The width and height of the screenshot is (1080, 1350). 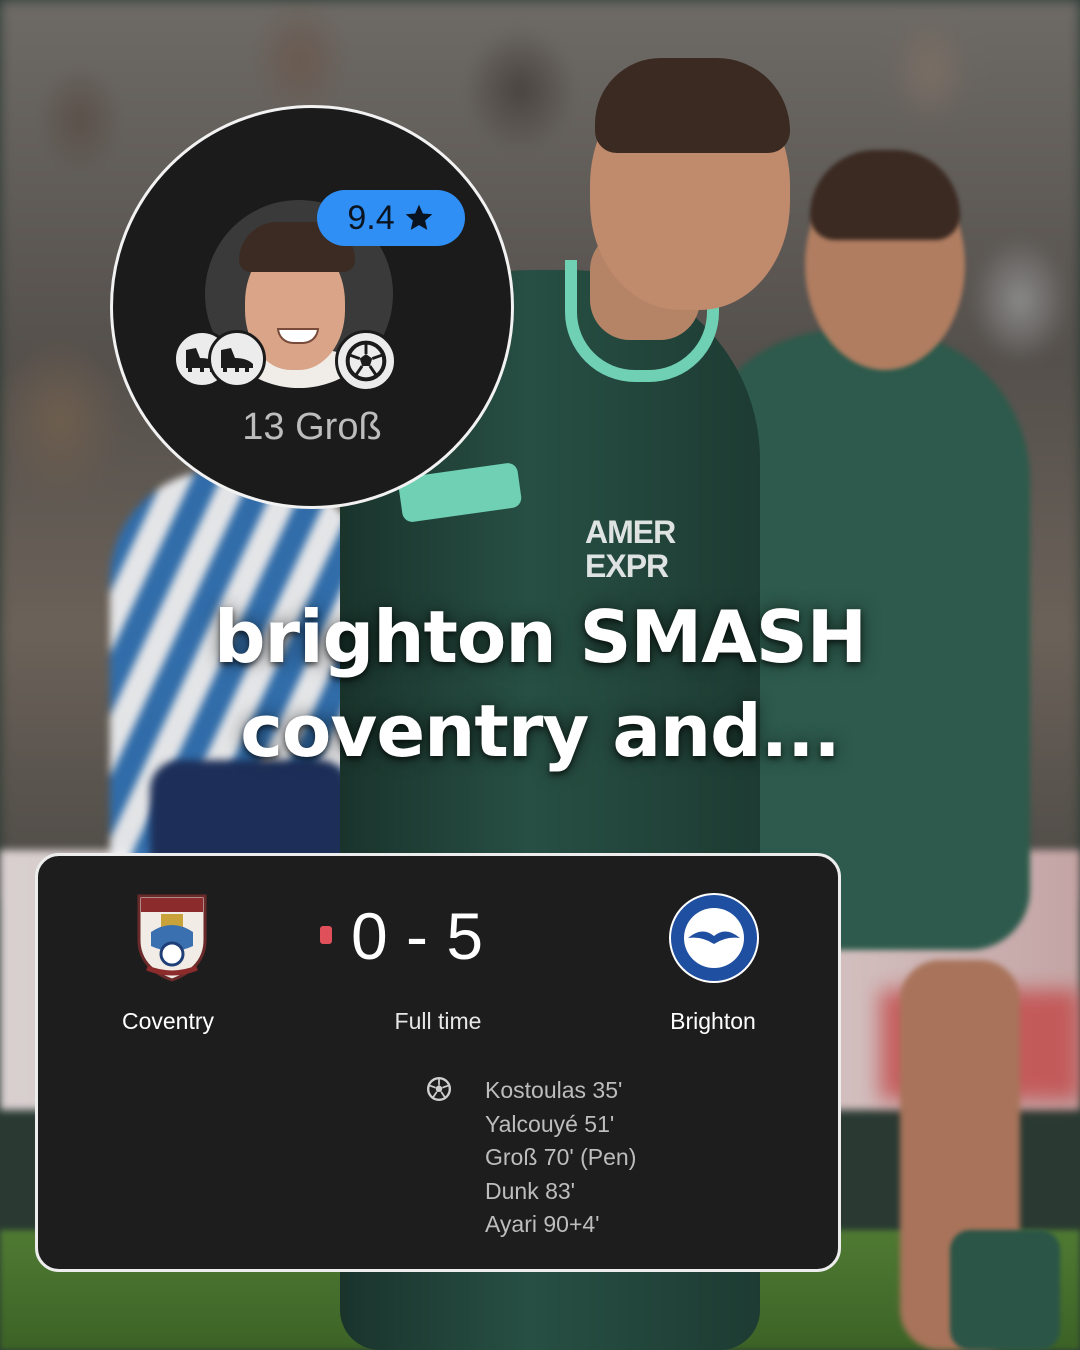 What do you see at coordinates (554, 1090) in the screenshot?
I see `goal-scorer: Kostoulas 35'` at bounding box center [554, 1090].